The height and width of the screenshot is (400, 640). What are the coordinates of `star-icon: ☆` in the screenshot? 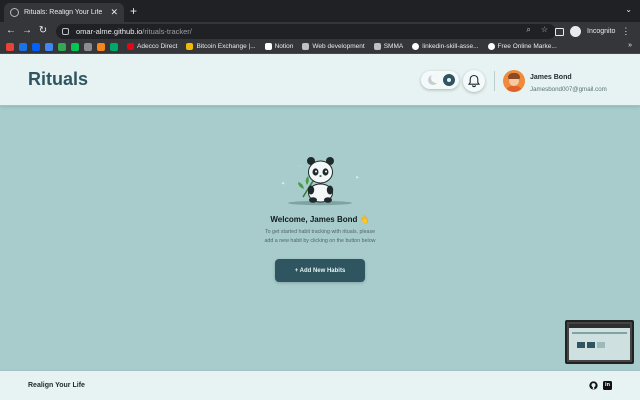 It's located at (544, 30).